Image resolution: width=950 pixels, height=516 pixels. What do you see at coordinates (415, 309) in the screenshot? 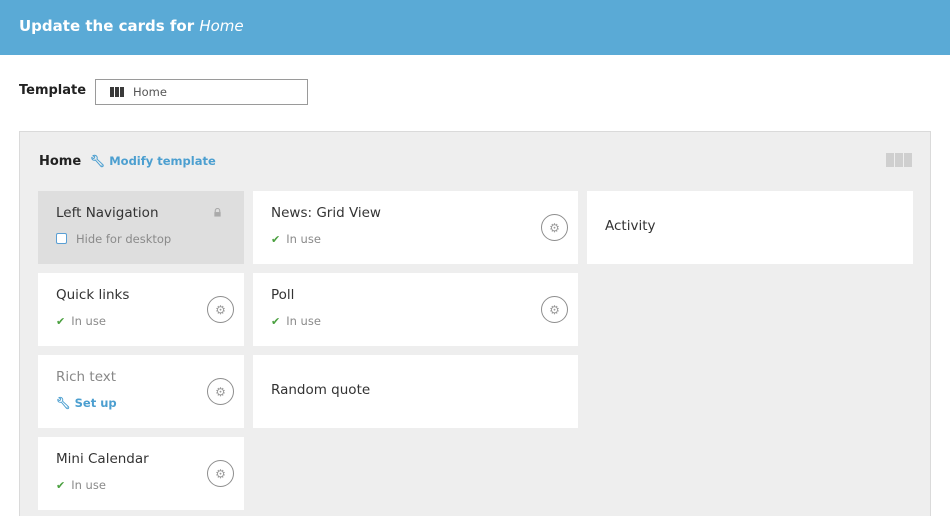
I see `card-poll: Poll ✔ In use ⚙` at bounding box center [415, 309].